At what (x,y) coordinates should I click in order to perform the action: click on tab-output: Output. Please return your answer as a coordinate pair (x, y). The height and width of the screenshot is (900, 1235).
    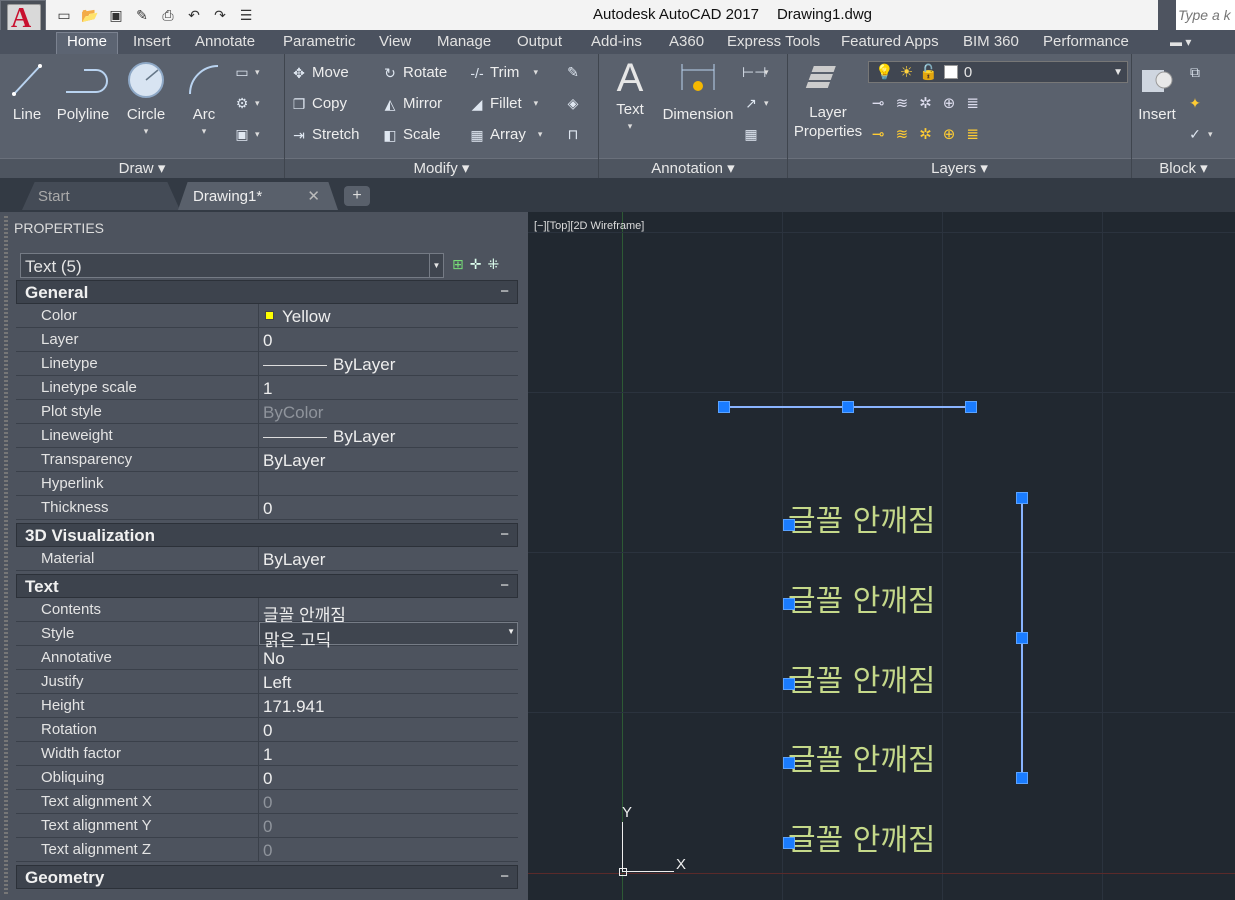
    Looking at the image, I should click on (539, 41).